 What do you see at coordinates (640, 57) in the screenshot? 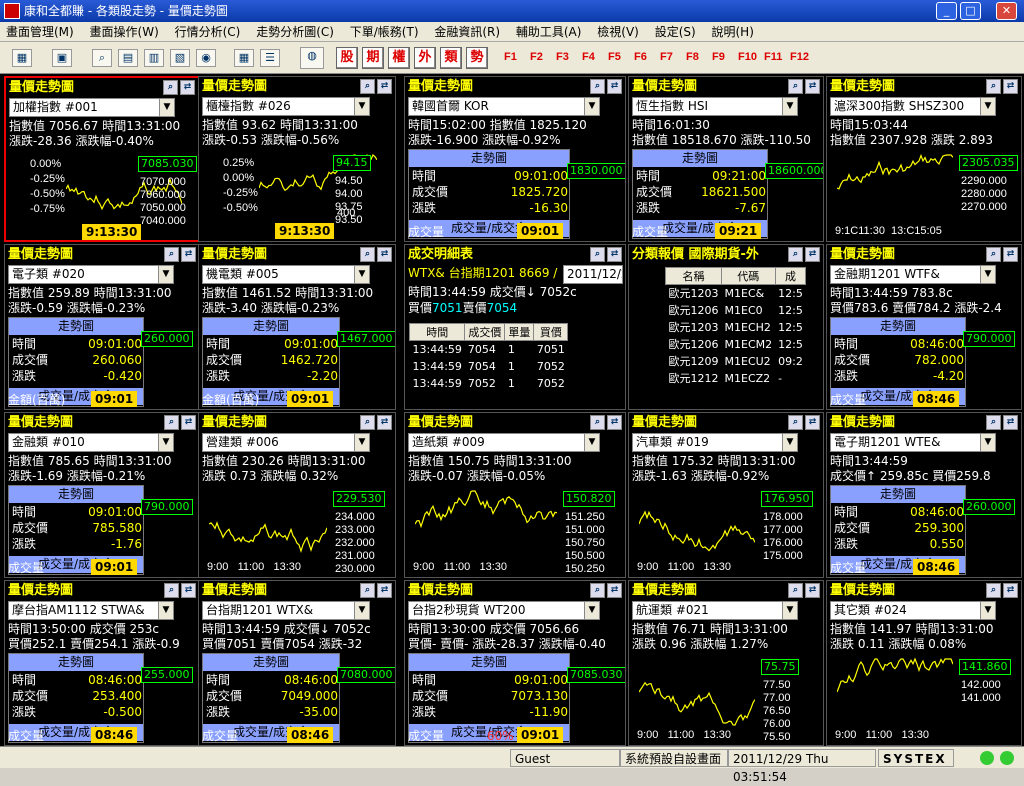
I see `fkey-f6: F6` at bounding box center [640, 57].